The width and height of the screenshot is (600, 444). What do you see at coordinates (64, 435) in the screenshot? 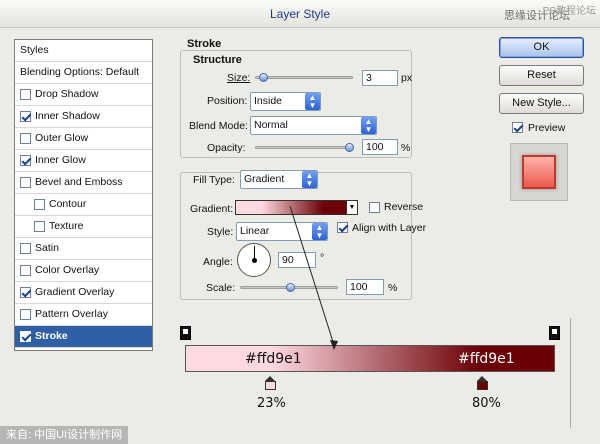
I see `bottom-watermark: 来自: 中国UI设计制作网` at bounding box center [64, 435].